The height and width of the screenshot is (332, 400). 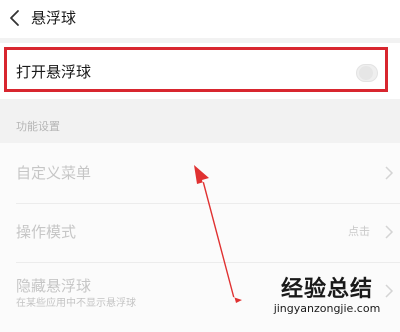 I want to click on item-label: 自定义菜单, so click(x=54, y=173).